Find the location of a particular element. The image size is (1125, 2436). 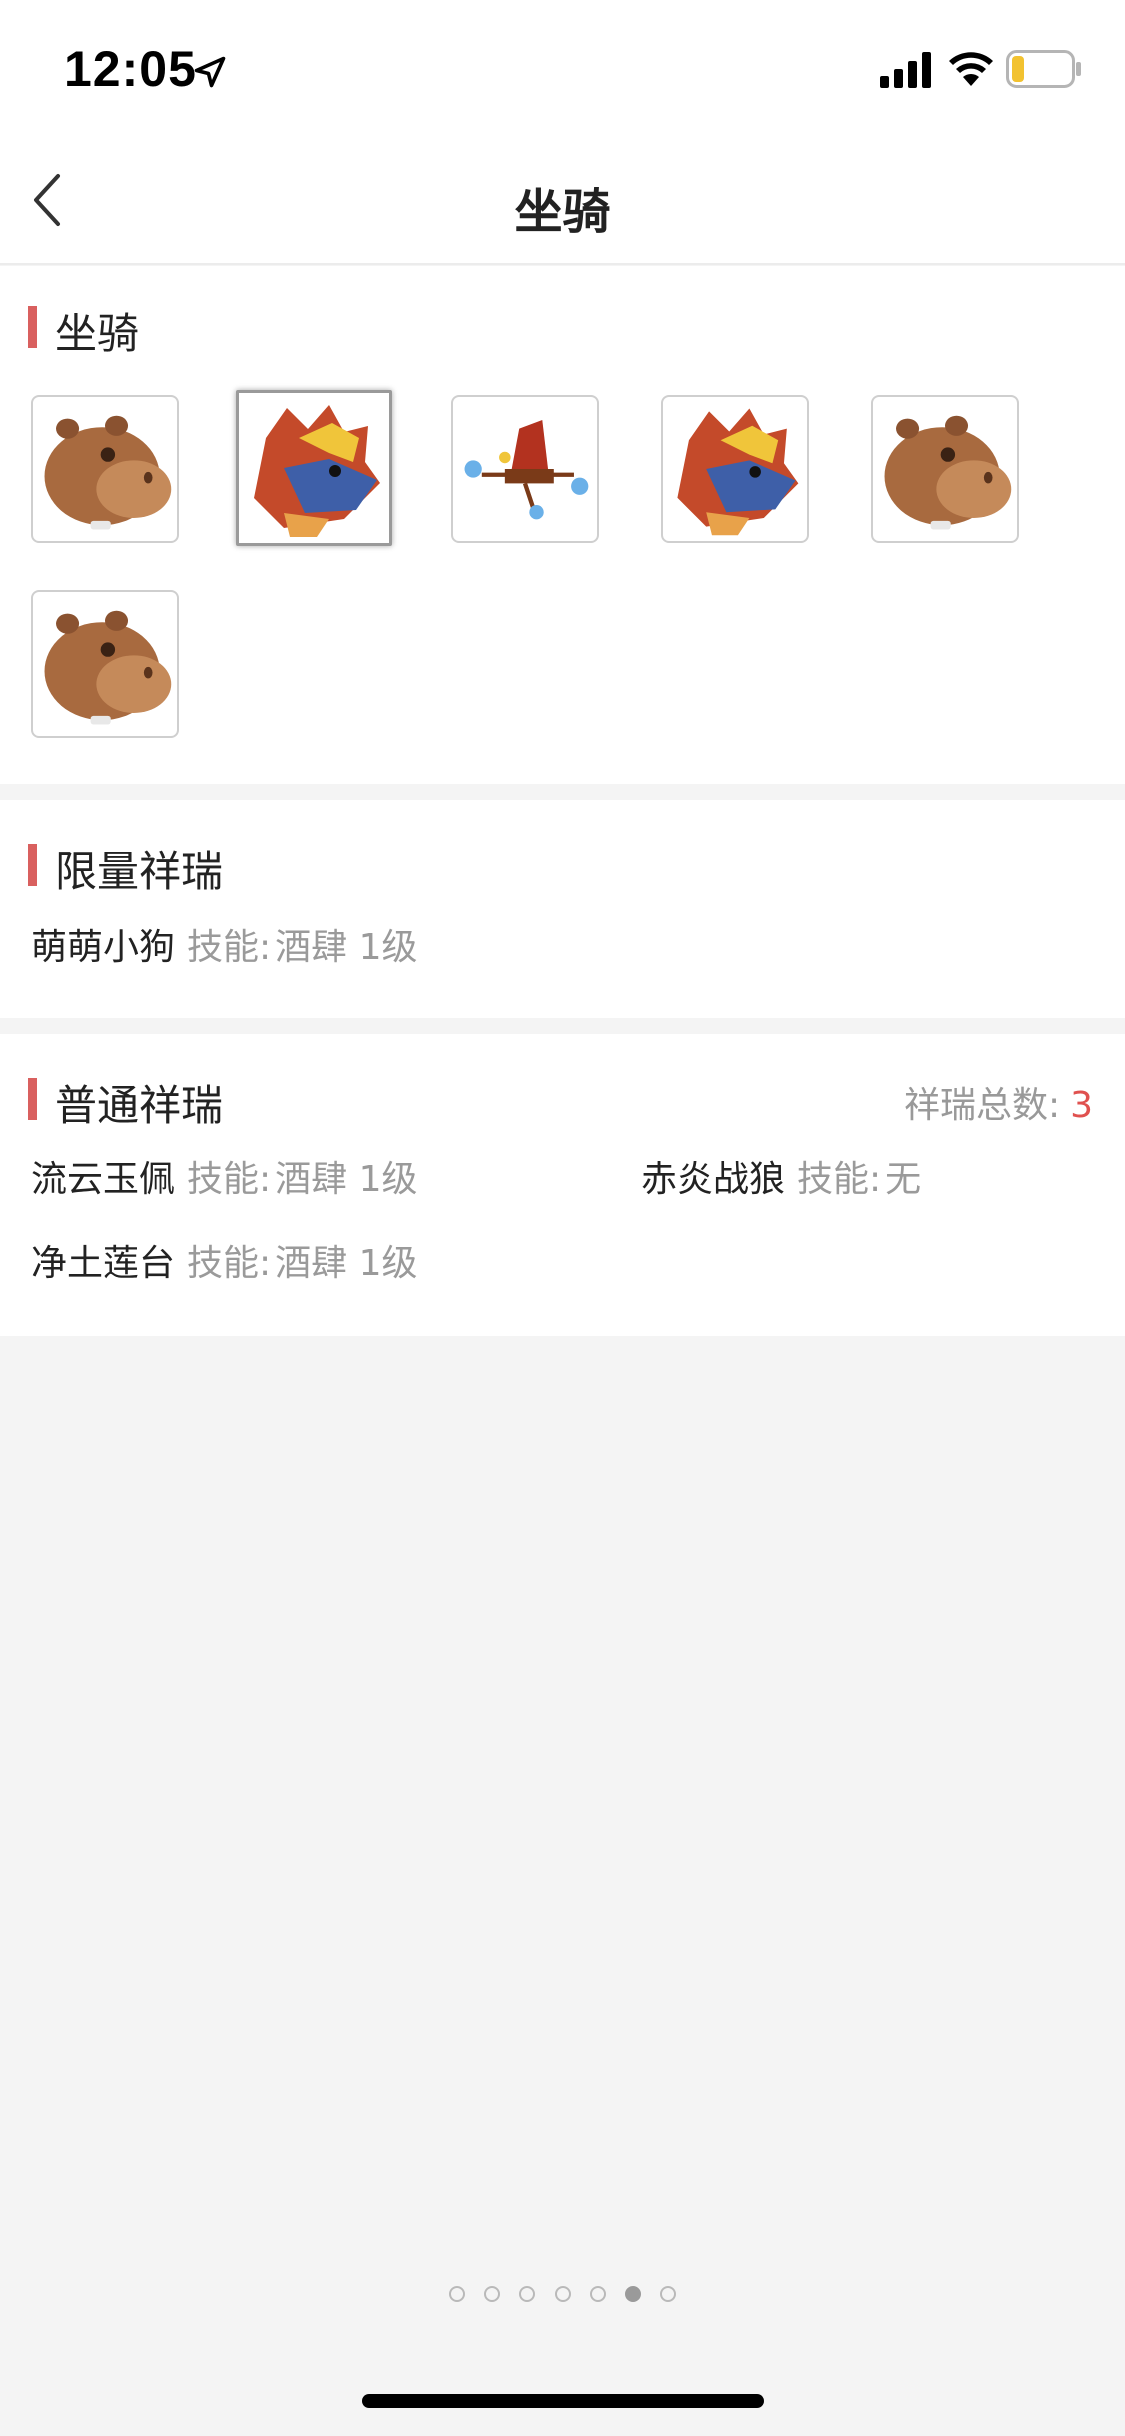

total-label: 祥瑞总数: is located at coordinates (982, 1105).